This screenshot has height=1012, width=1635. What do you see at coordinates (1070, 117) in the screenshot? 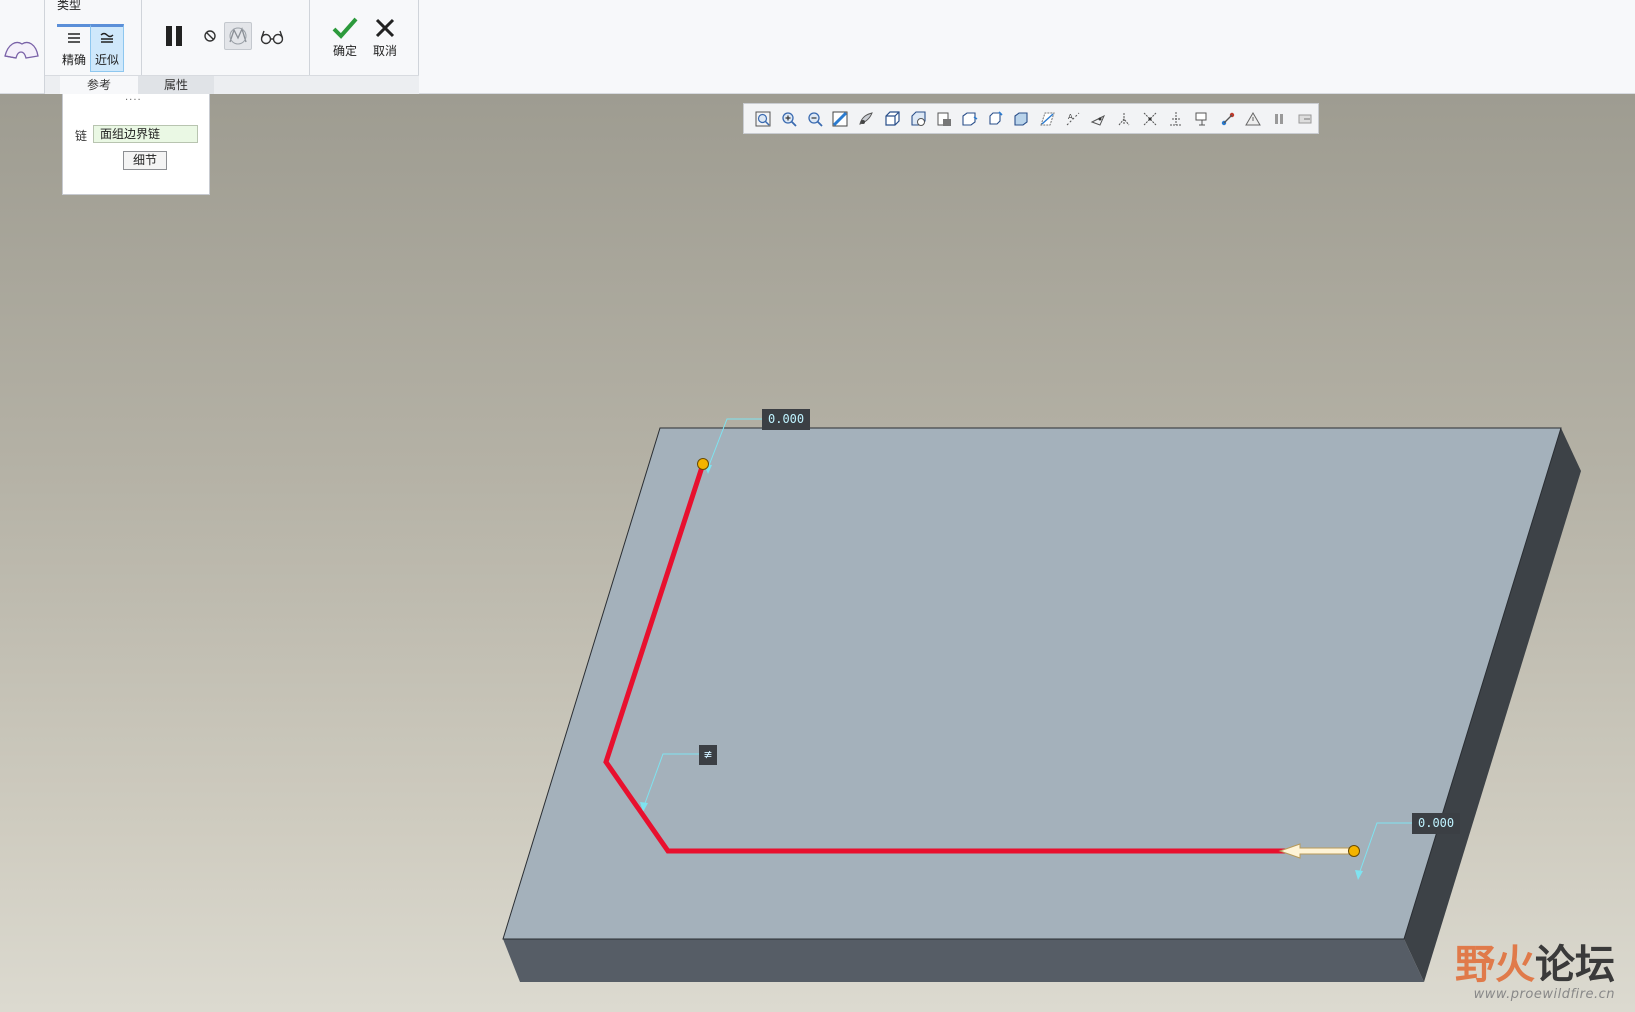
I see `svg-text: A` at bounding box center [1070, 117].